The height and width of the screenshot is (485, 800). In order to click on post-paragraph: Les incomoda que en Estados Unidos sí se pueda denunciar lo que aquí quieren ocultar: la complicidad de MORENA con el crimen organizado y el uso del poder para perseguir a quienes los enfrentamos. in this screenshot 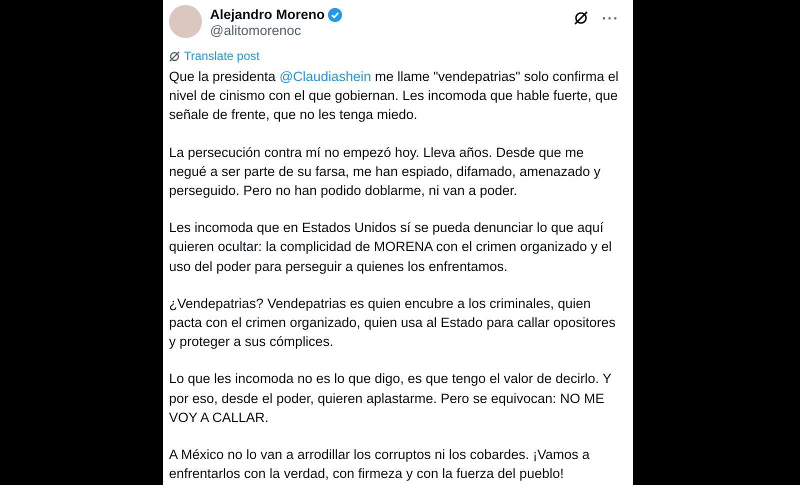, I will do `click(391, 247)`.